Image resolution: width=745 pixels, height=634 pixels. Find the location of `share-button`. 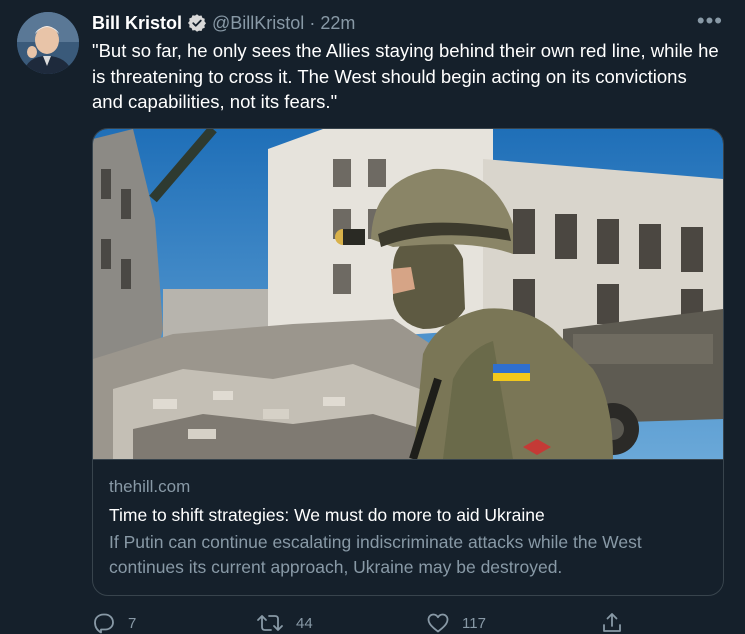

share-button is located at coordinates (618, 622).